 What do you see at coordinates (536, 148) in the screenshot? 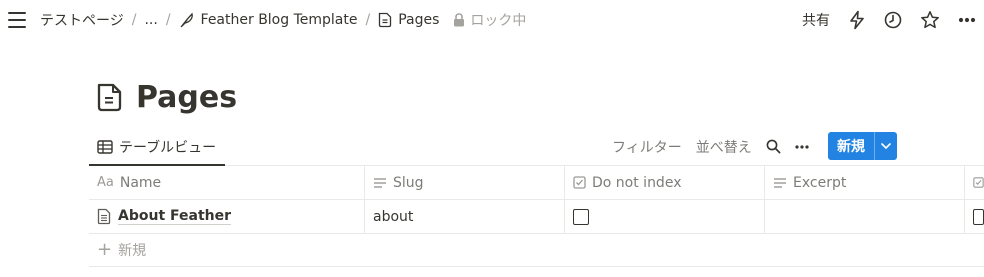
I see `view-bar: テーブルビュー フィルター 並べ替え 新規` at bounding box center [536, 148].